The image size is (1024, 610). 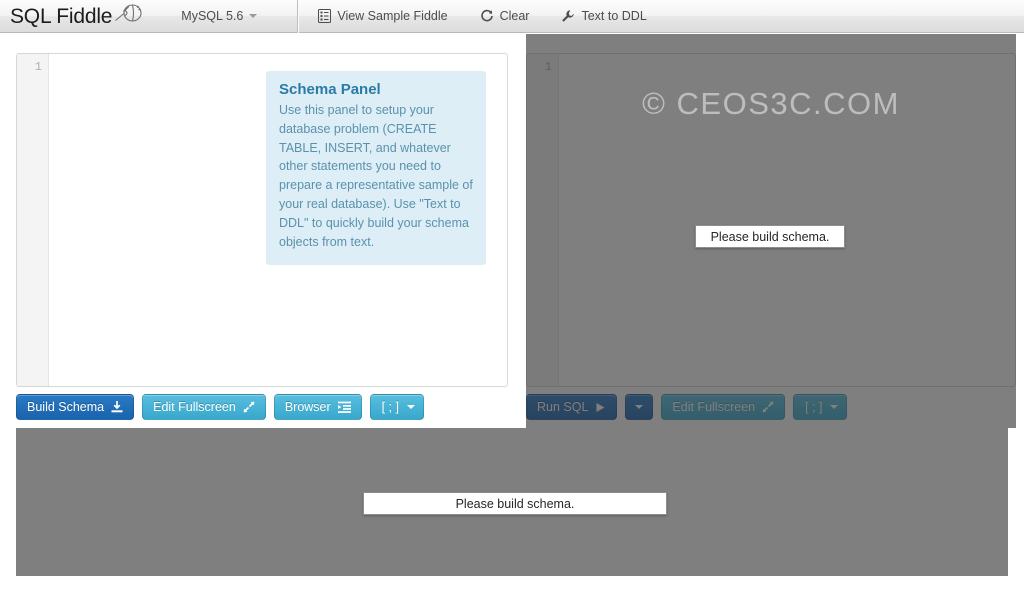 I want to click on database-selector: MySQL 5.6, so click(x=219, y=16).